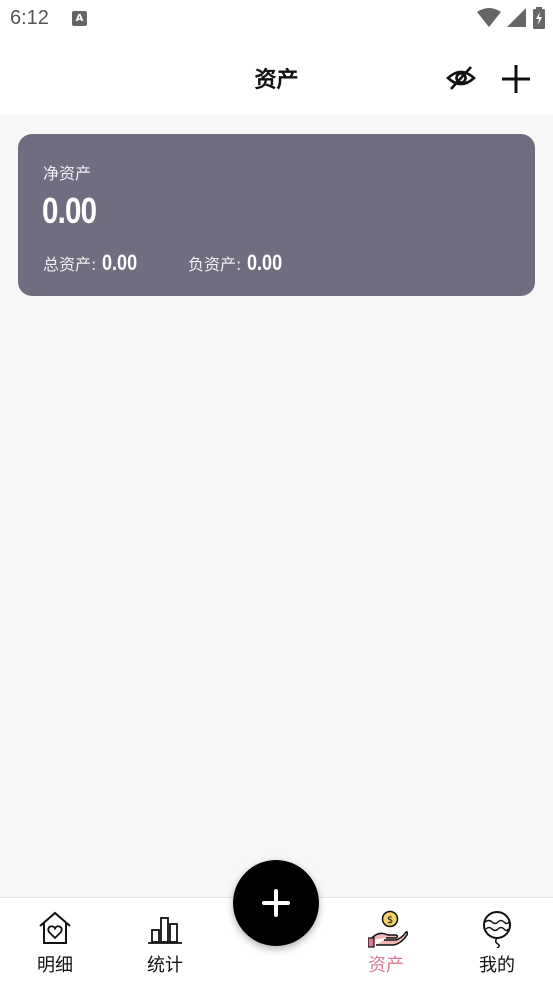  Describe the element at coordinates (120, 262) in the screenshot. I see `total-assets-value: 0.00` at that location.